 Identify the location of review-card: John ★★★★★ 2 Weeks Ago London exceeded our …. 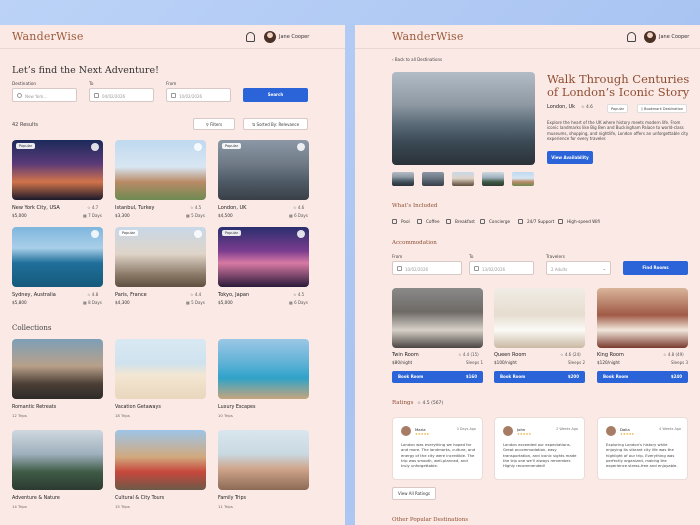
(539, 448).